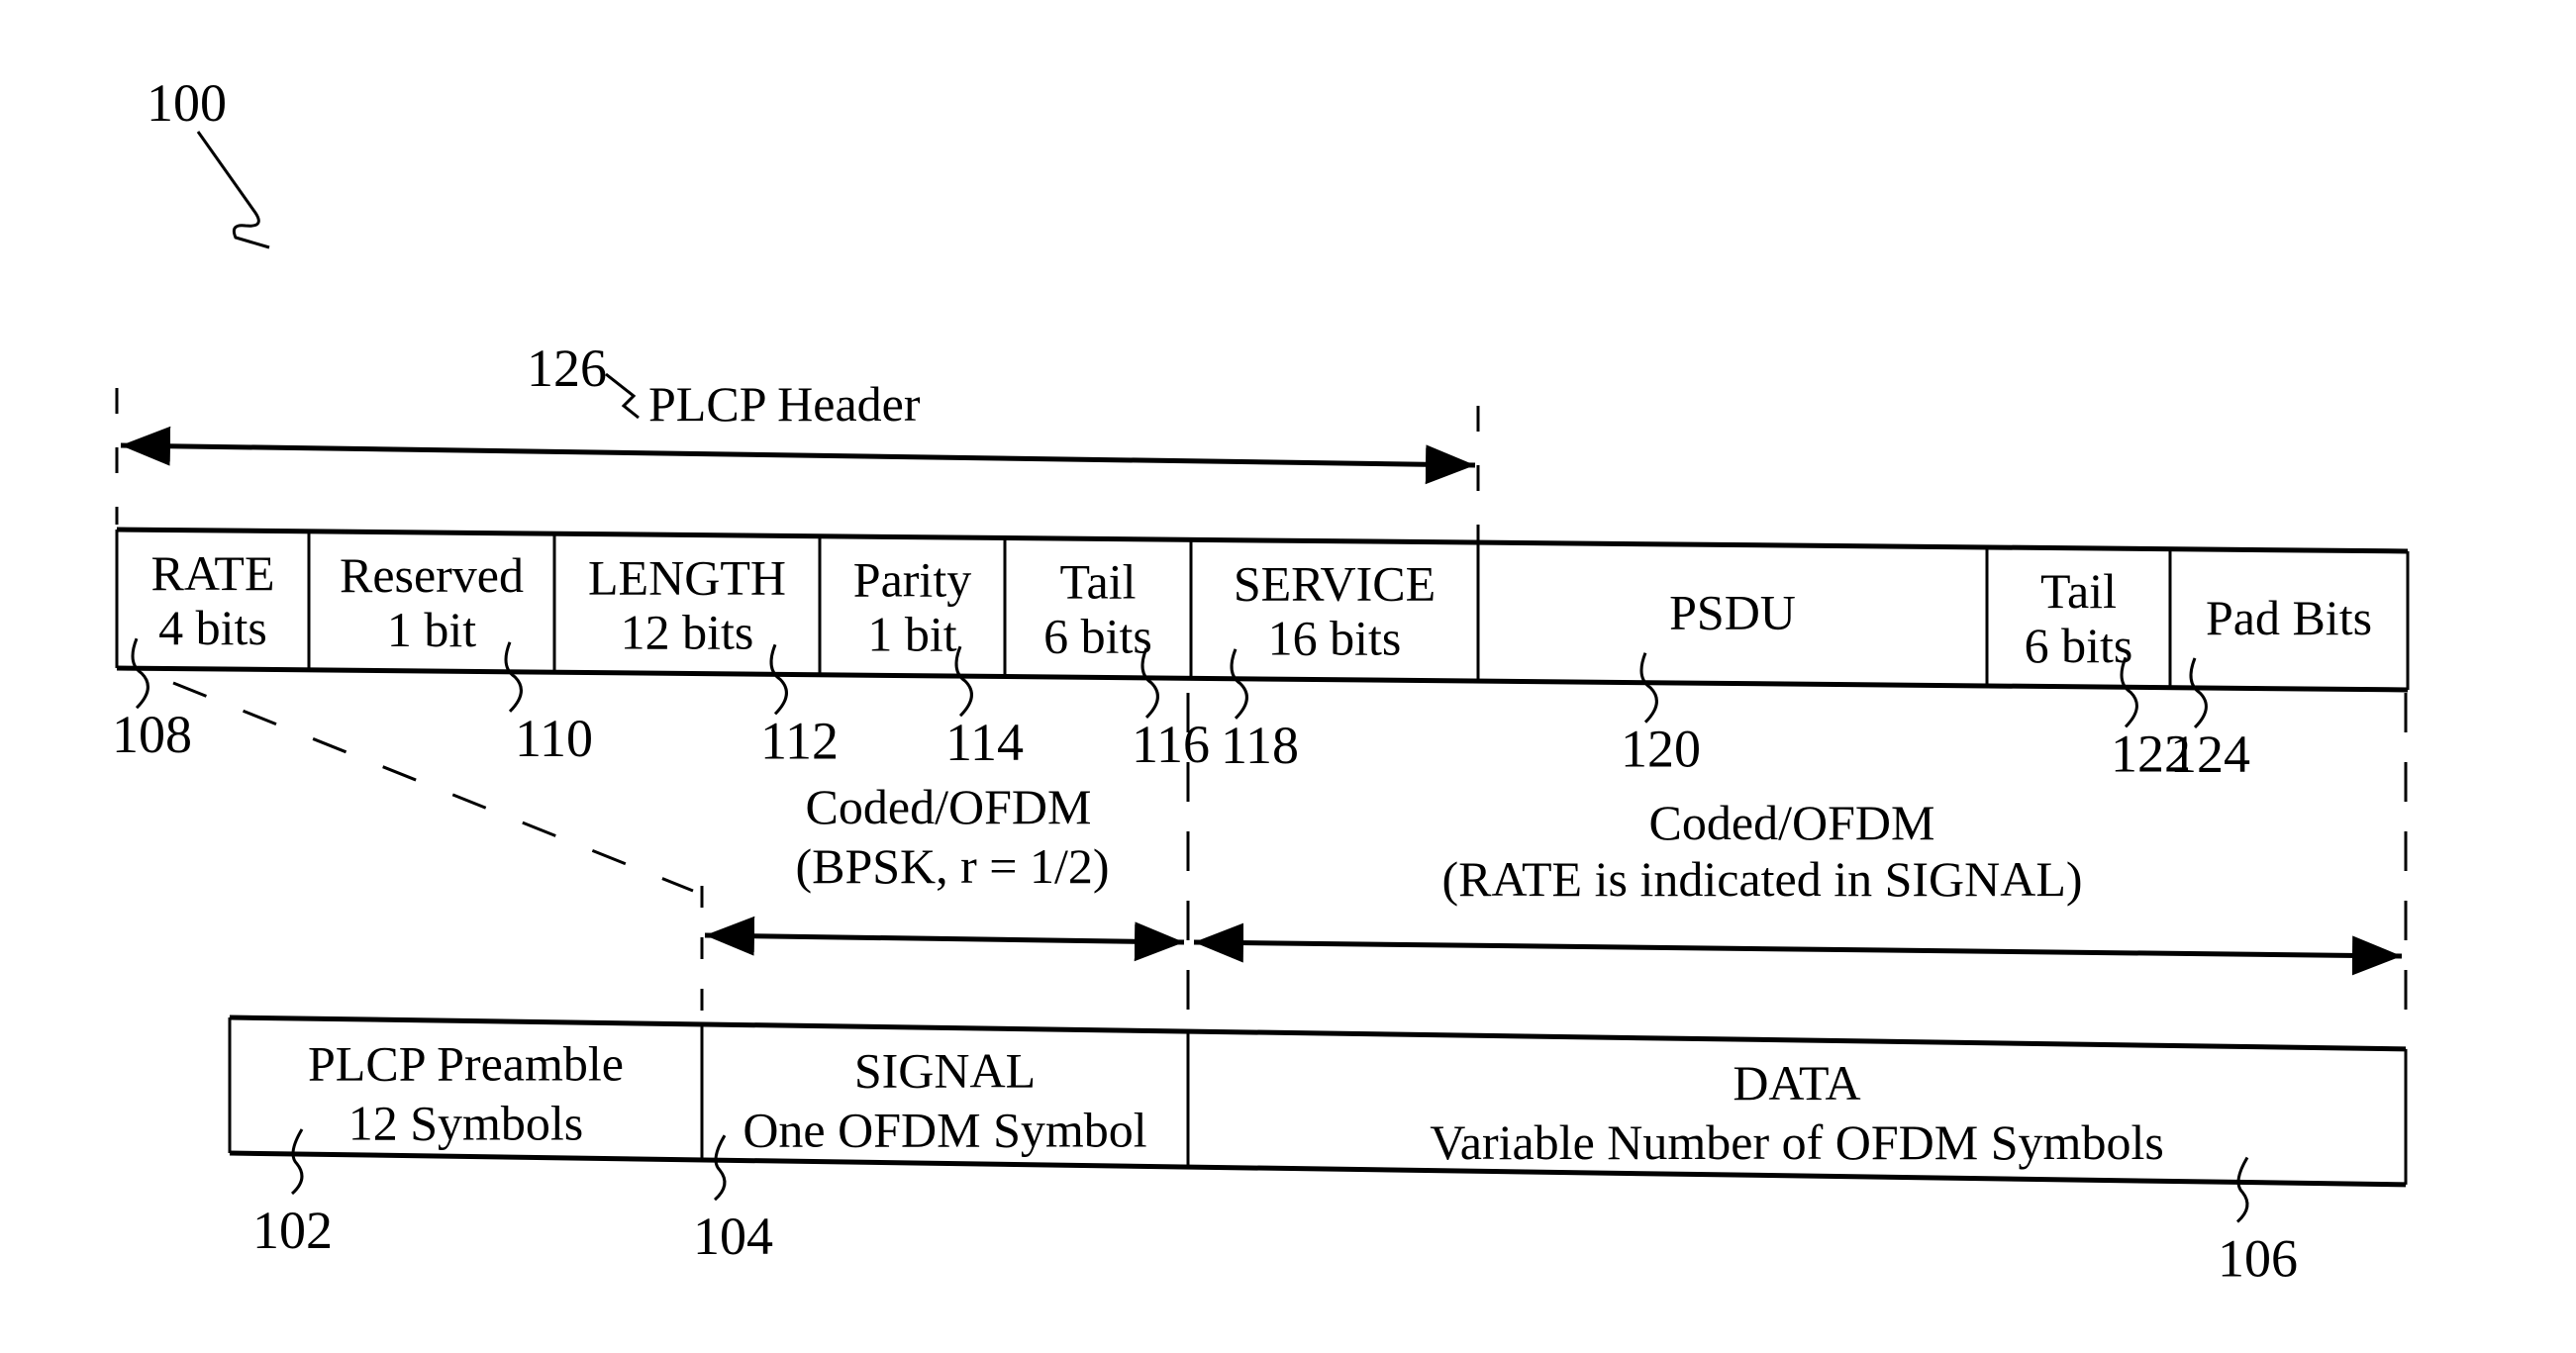  I want to click on field-name: RATE, so click(213, 573).